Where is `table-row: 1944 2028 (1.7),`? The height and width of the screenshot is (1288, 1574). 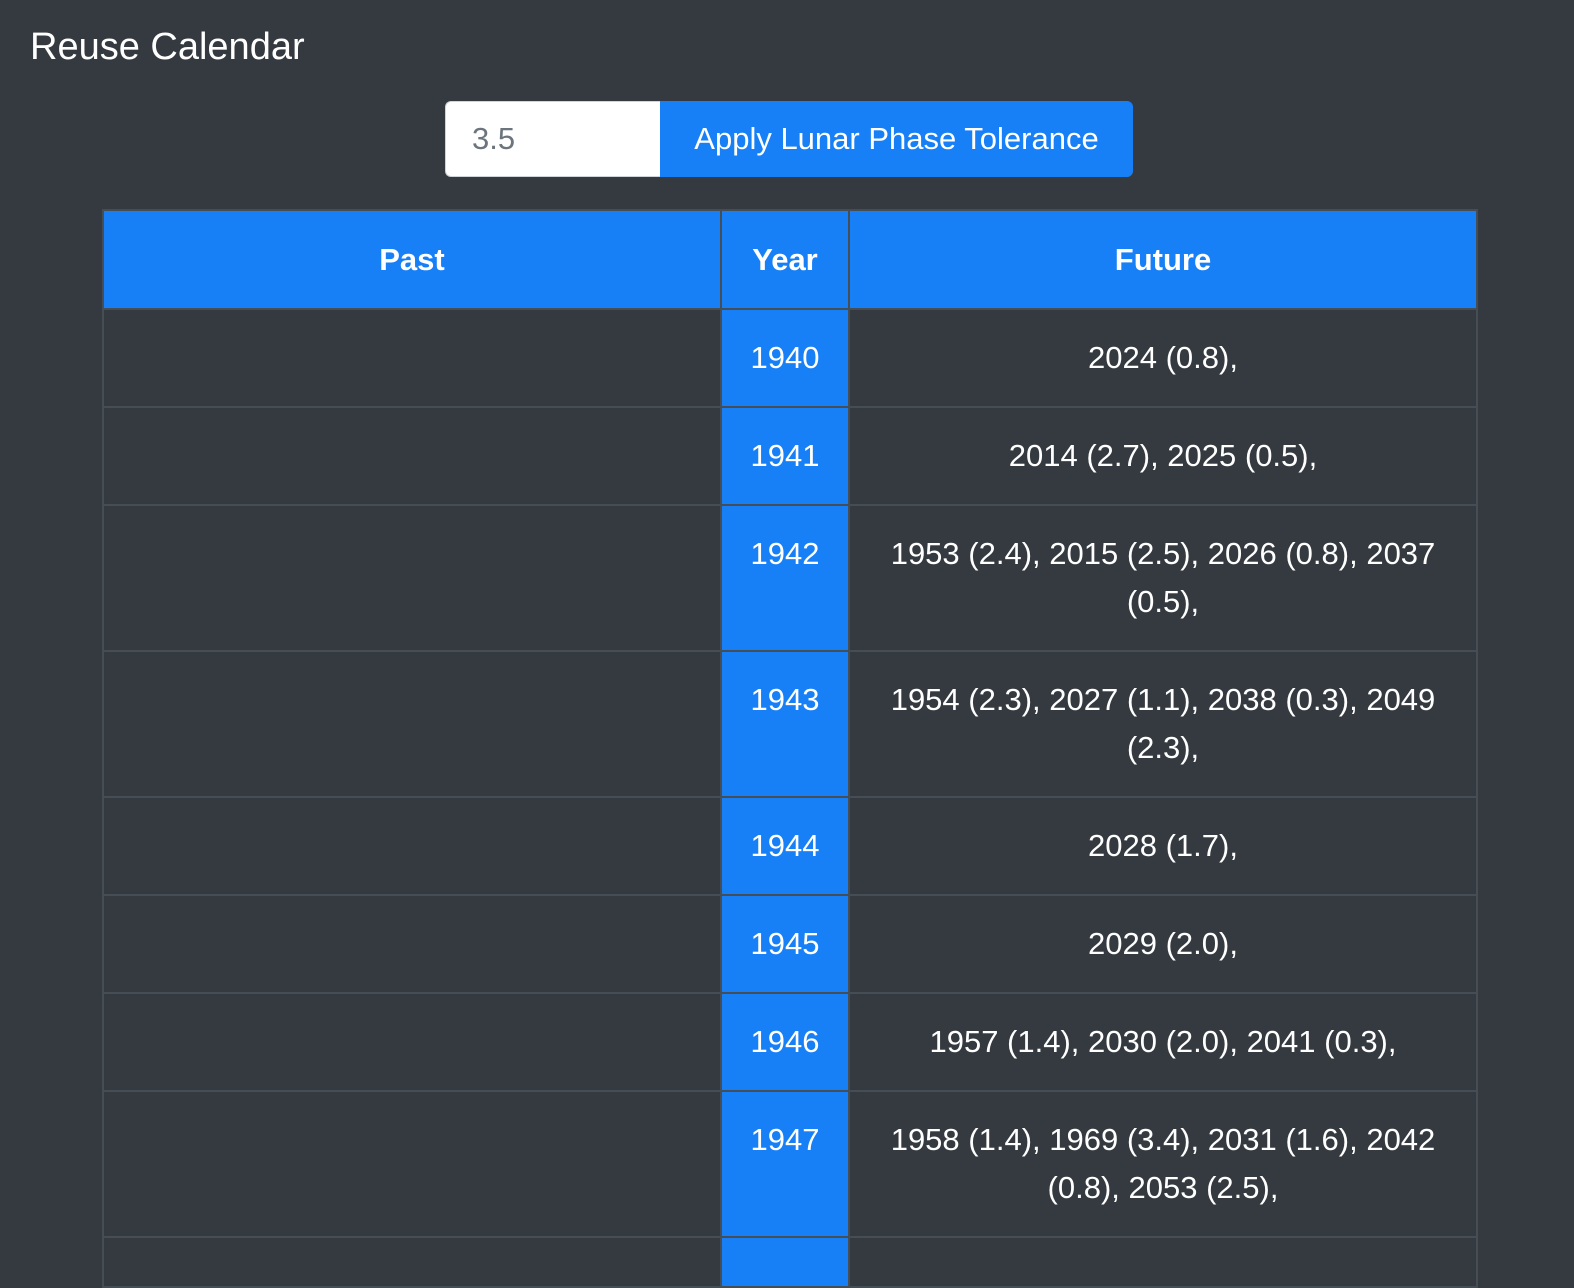 table-row: 1944 2028 (1.7), is located at coordinates (790, 846).